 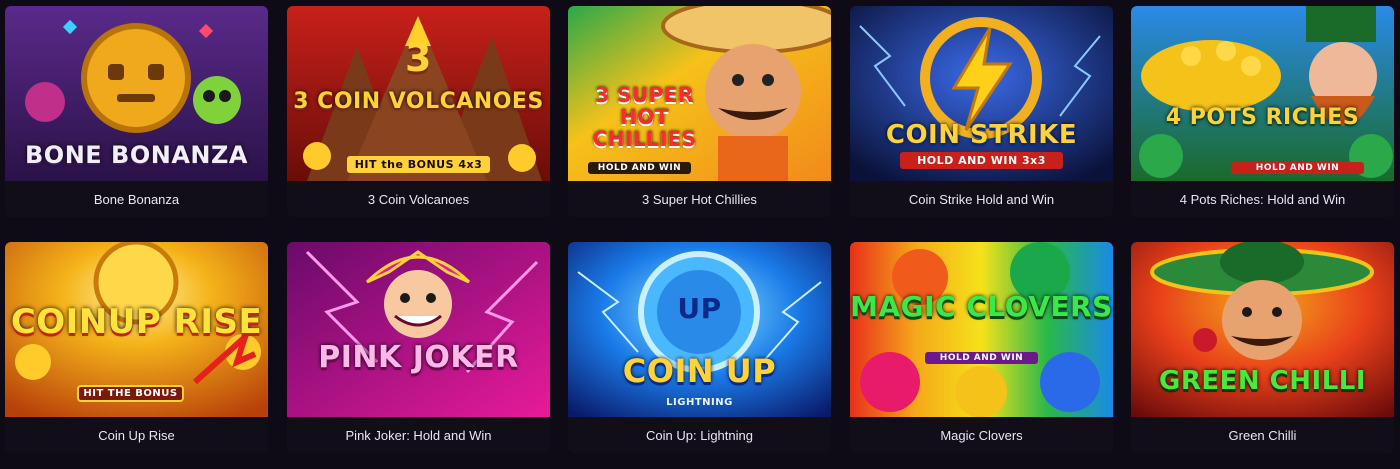 I want to click on game-logo: MAGIC CLOVERS, so click(x=981, y=306).